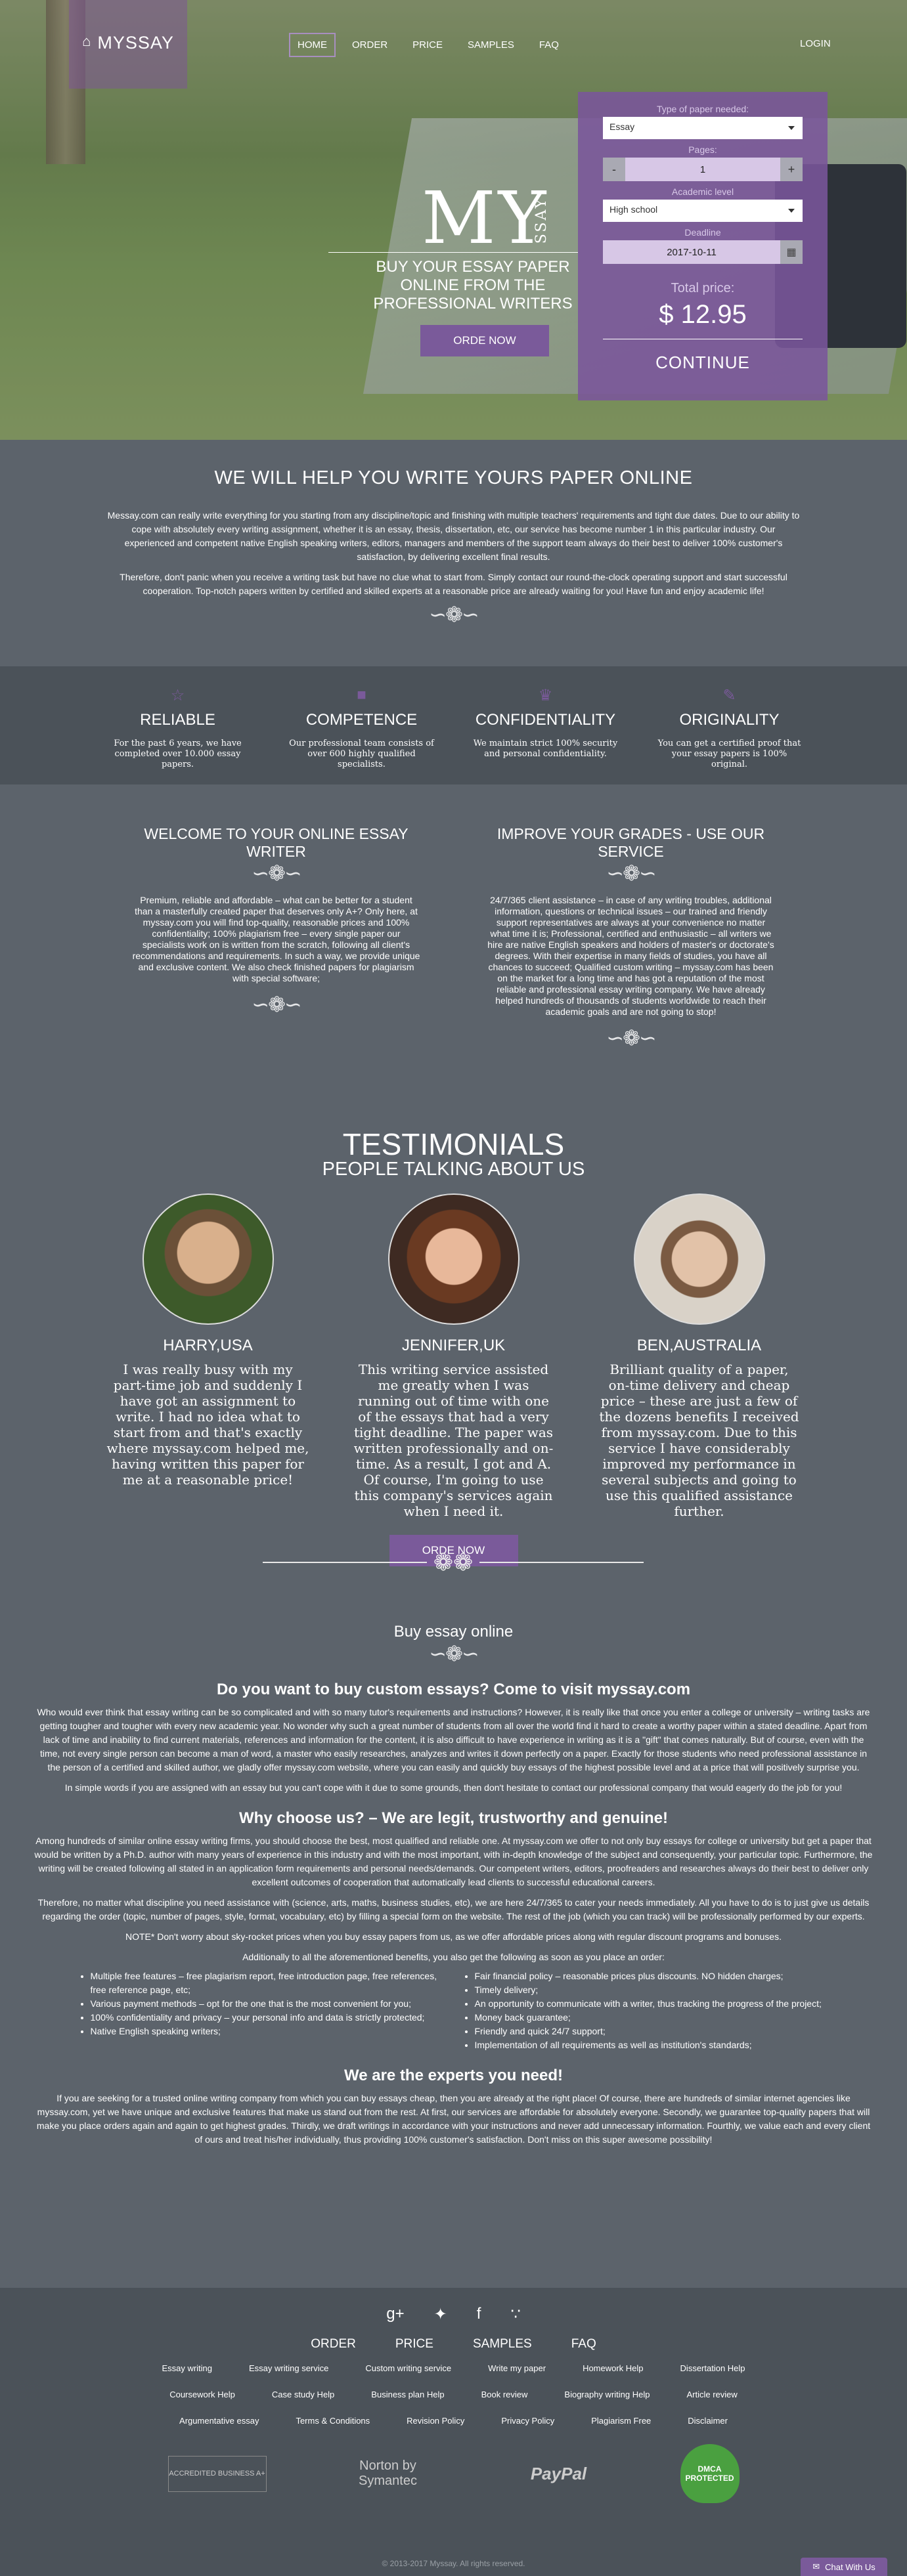  I want to click on divider-line, so click(561, 1562).